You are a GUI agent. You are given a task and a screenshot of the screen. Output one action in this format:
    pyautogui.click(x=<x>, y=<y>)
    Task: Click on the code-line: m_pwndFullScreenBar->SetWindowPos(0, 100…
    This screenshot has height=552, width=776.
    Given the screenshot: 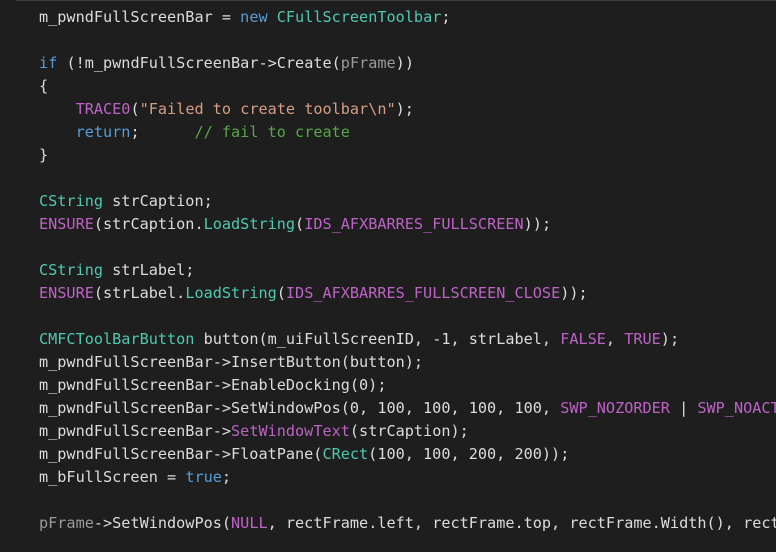 What is the action you would take?
    pyautogui.click(x=407, y=408)
    